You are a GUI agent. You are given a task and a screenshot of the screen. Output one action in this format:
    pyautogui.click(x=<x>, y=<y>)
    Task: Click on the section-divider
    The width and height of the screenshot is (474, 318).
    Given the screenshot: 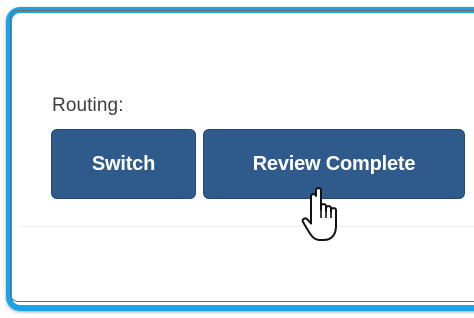 What is the action you would take?
    pyautogui.click(x=247, y=226)
    